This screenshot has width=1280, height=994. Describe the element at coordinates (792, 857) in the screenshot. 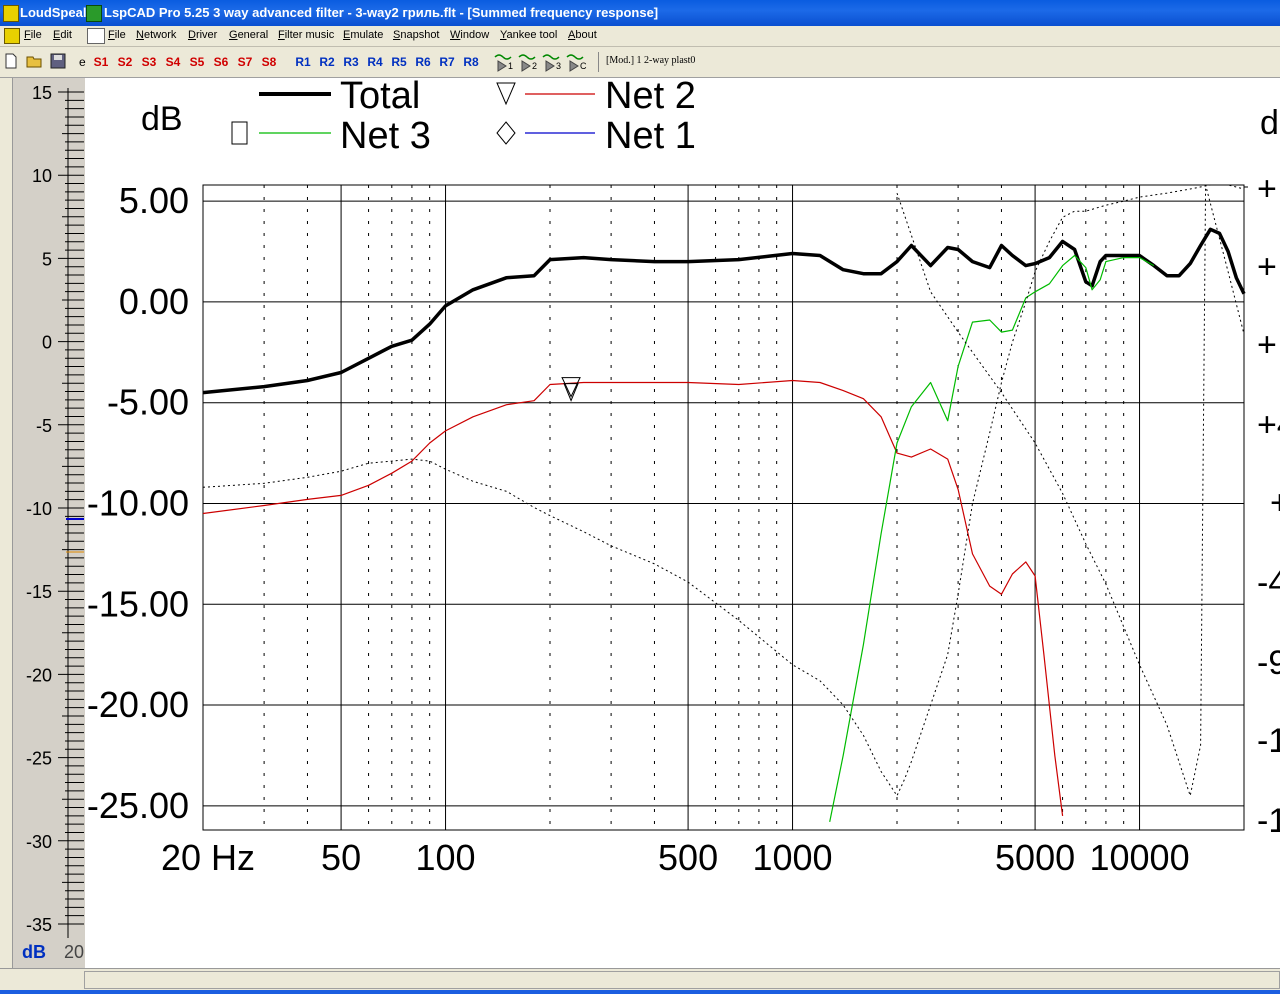

I see `x-tick-label: 1000` at that location.